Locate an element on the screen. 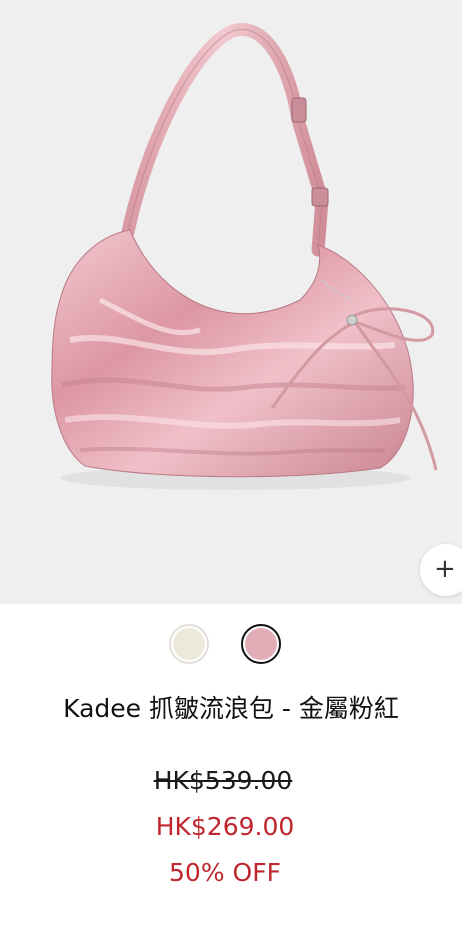  discount-badge: 50% OFF is located at coordinates (225, 872).